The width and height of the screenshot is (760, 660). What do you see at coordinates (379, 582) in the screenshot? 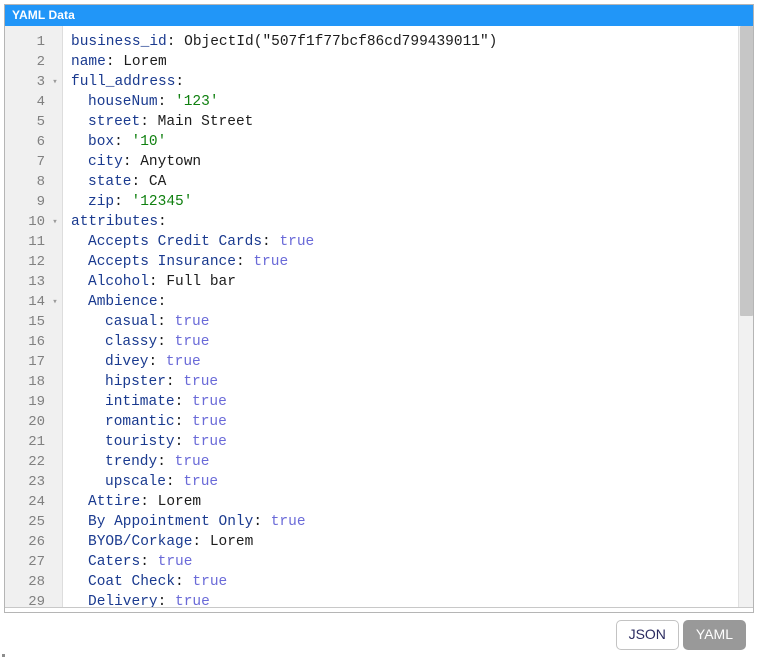
I see `code-line: 28 Coat Check: true` at bounding box center [379, 582].